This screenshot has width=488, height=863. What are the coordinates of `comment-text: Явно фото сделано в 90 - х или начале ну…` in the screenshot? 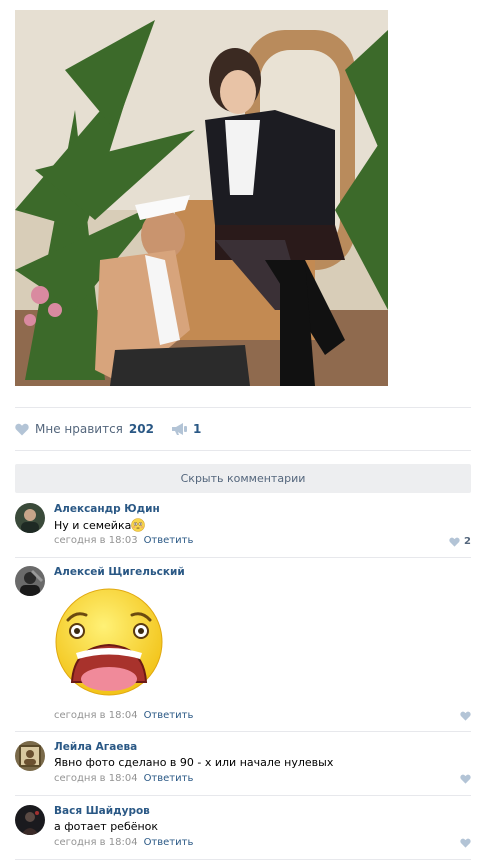 It's located at (194, 762).